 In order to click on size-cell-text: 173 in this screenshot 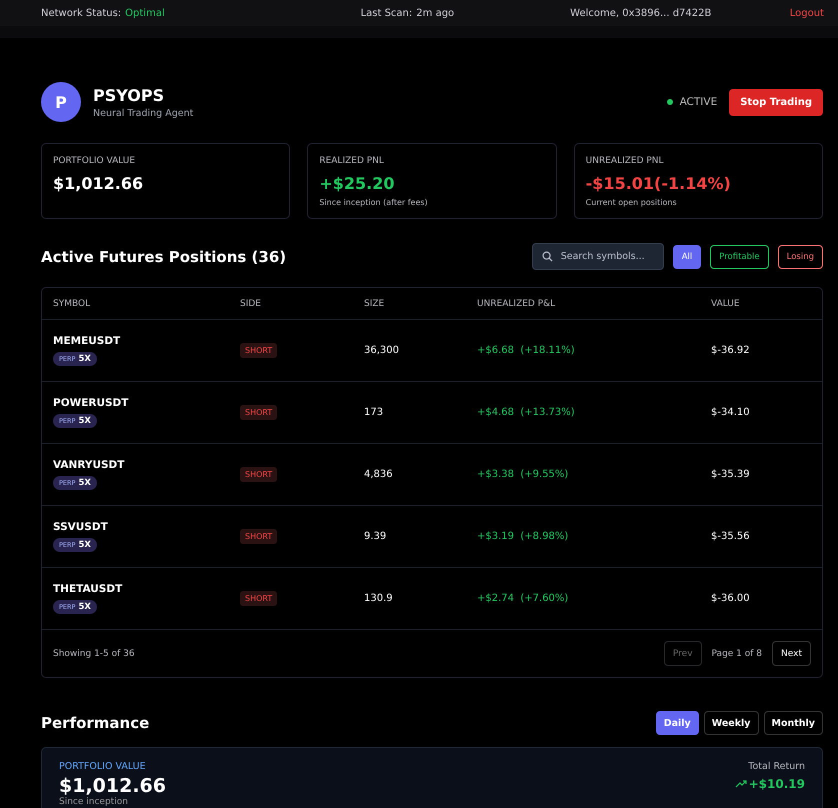, I will do `click(374, 412)`.